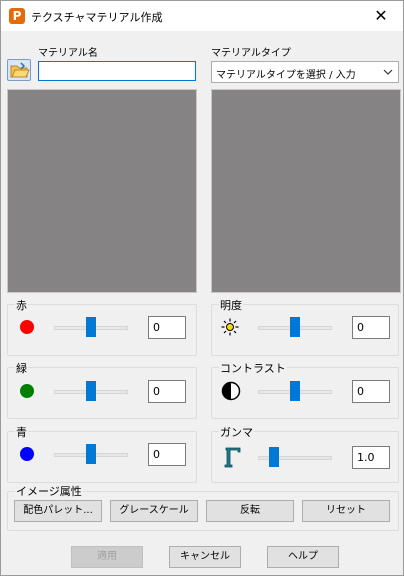  I want to click on blue-value-input: 0, so click(167, 454).